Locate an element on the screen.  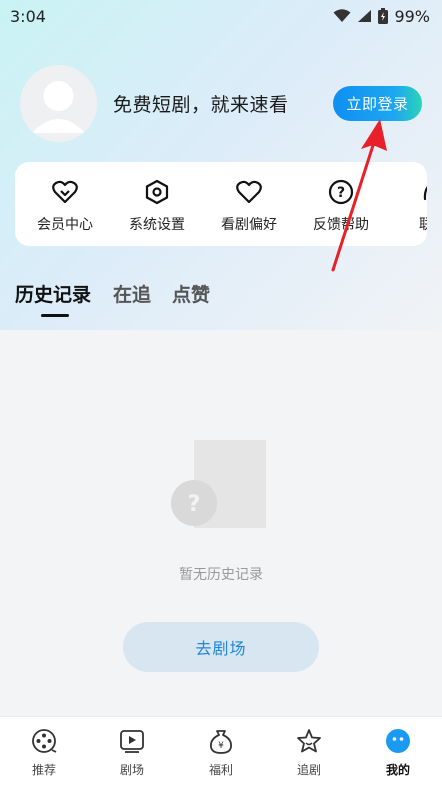
nav-mine: 我的 is located at coordinates (398, 752).